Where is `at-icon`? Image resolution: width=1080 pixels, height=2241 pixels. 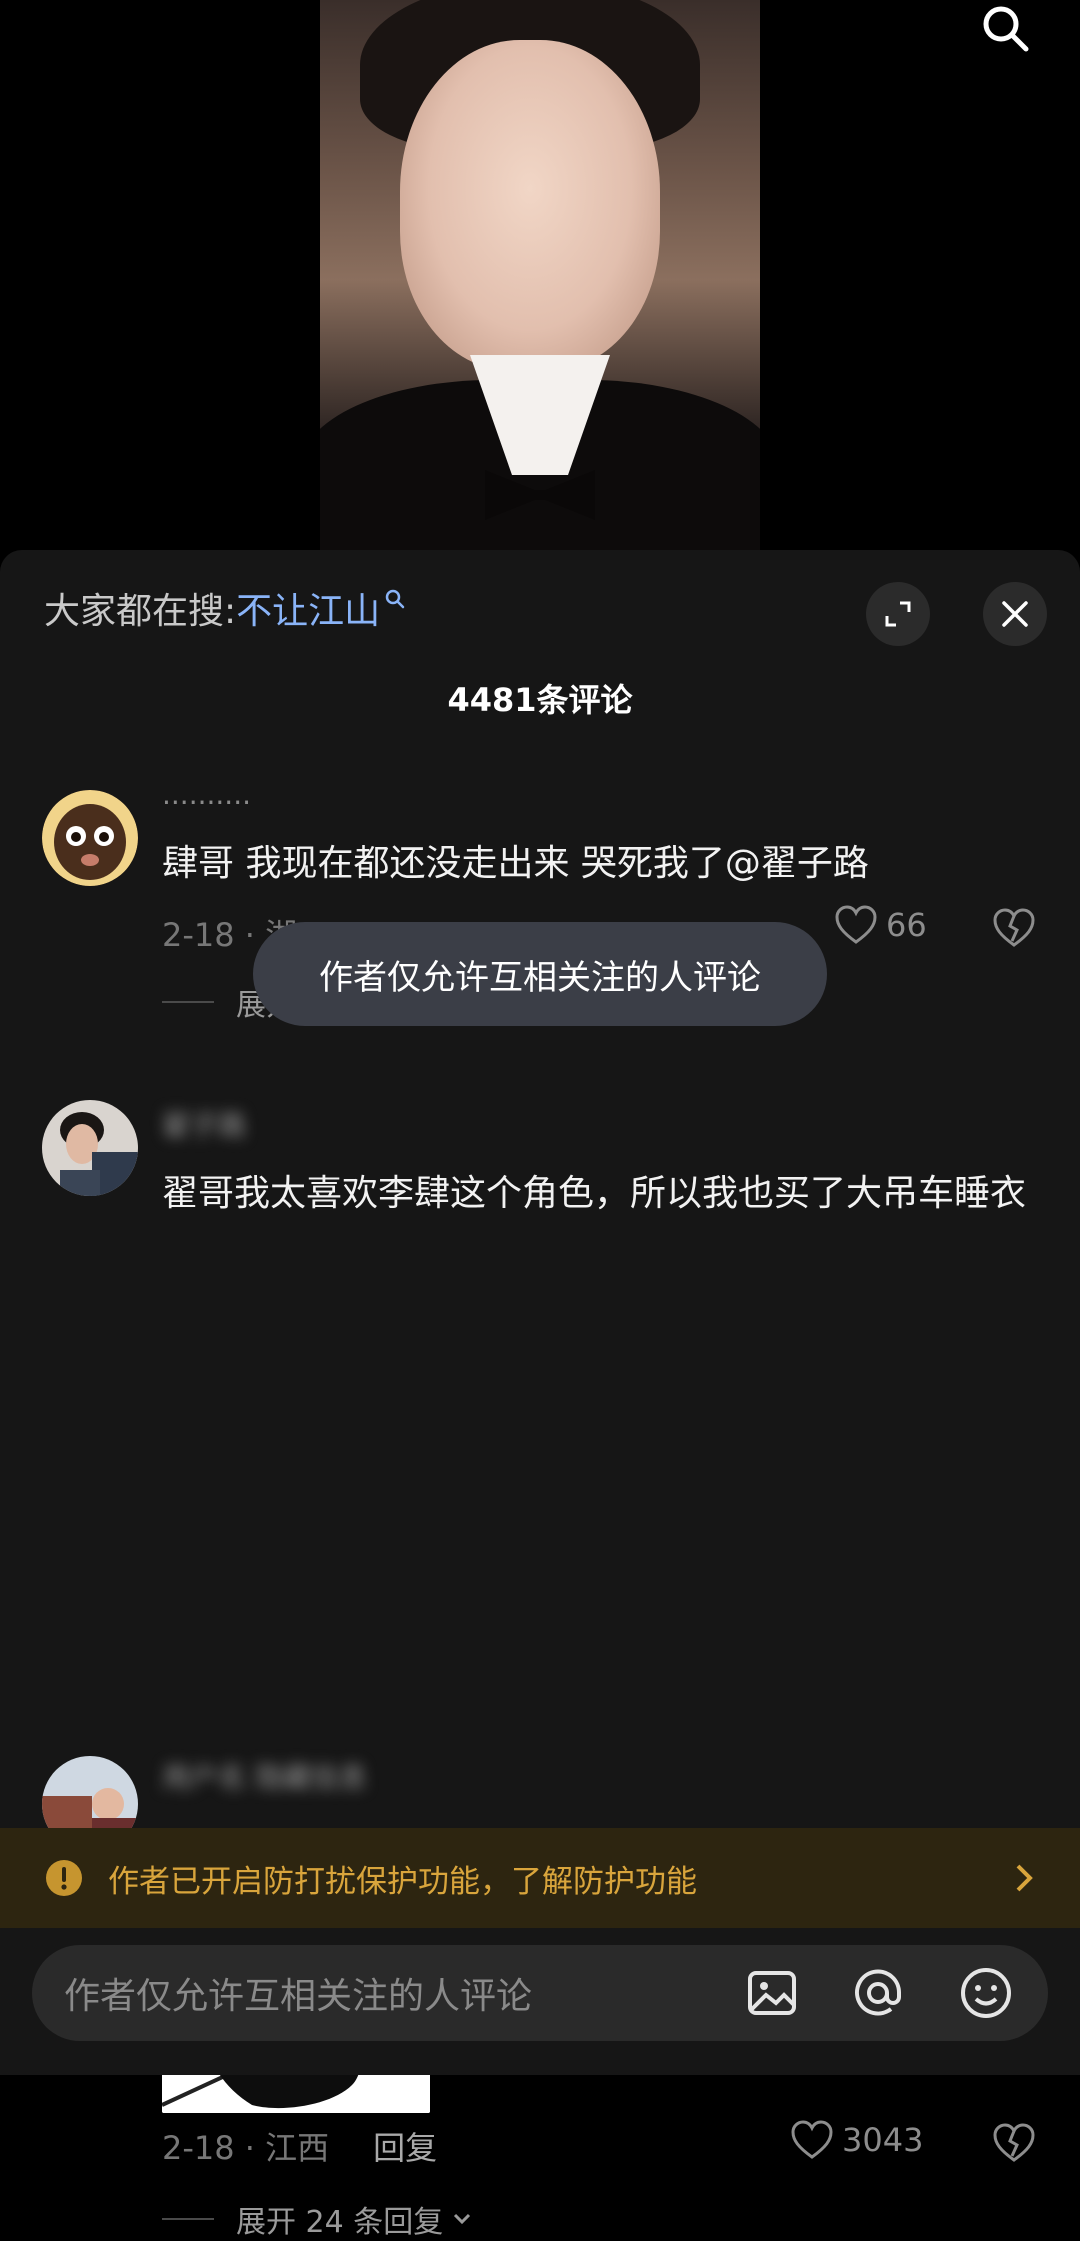
at-icon is located at coordinates (878, 1992).